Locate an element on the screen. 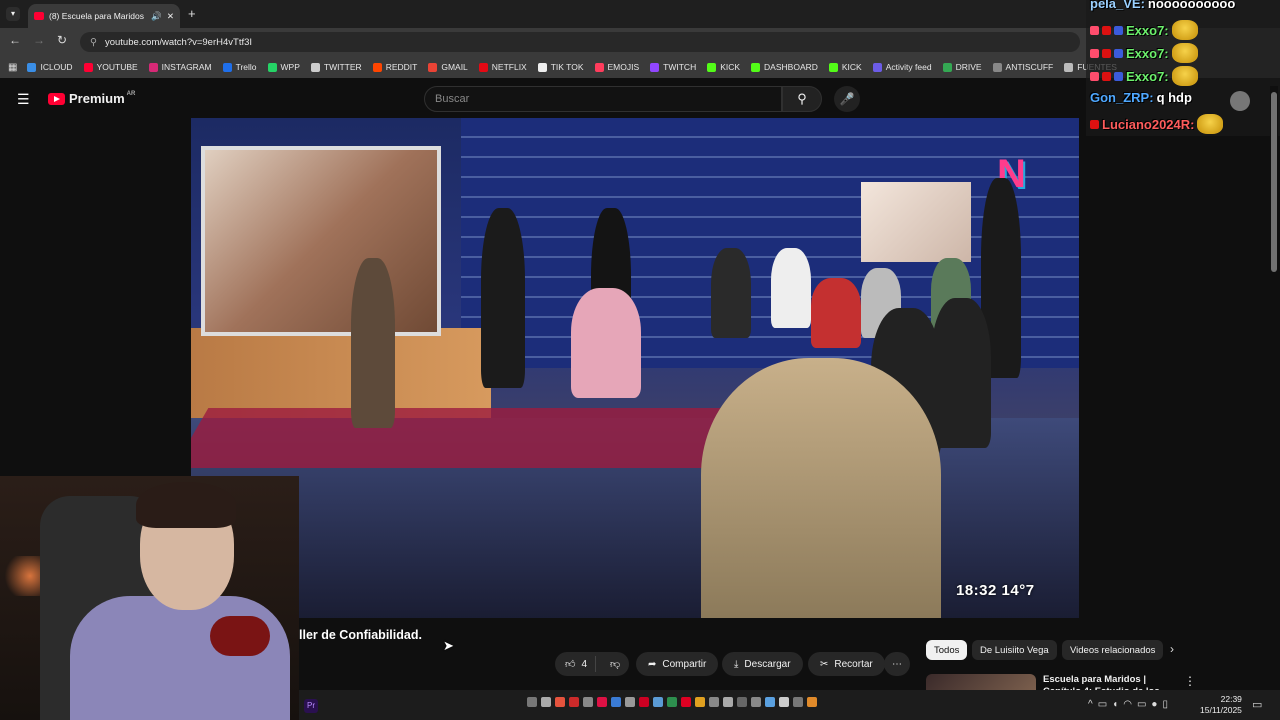 This screenshot has width=1280, height=720. tab-search-icon: ▾ is located at coordinates (13, 14).